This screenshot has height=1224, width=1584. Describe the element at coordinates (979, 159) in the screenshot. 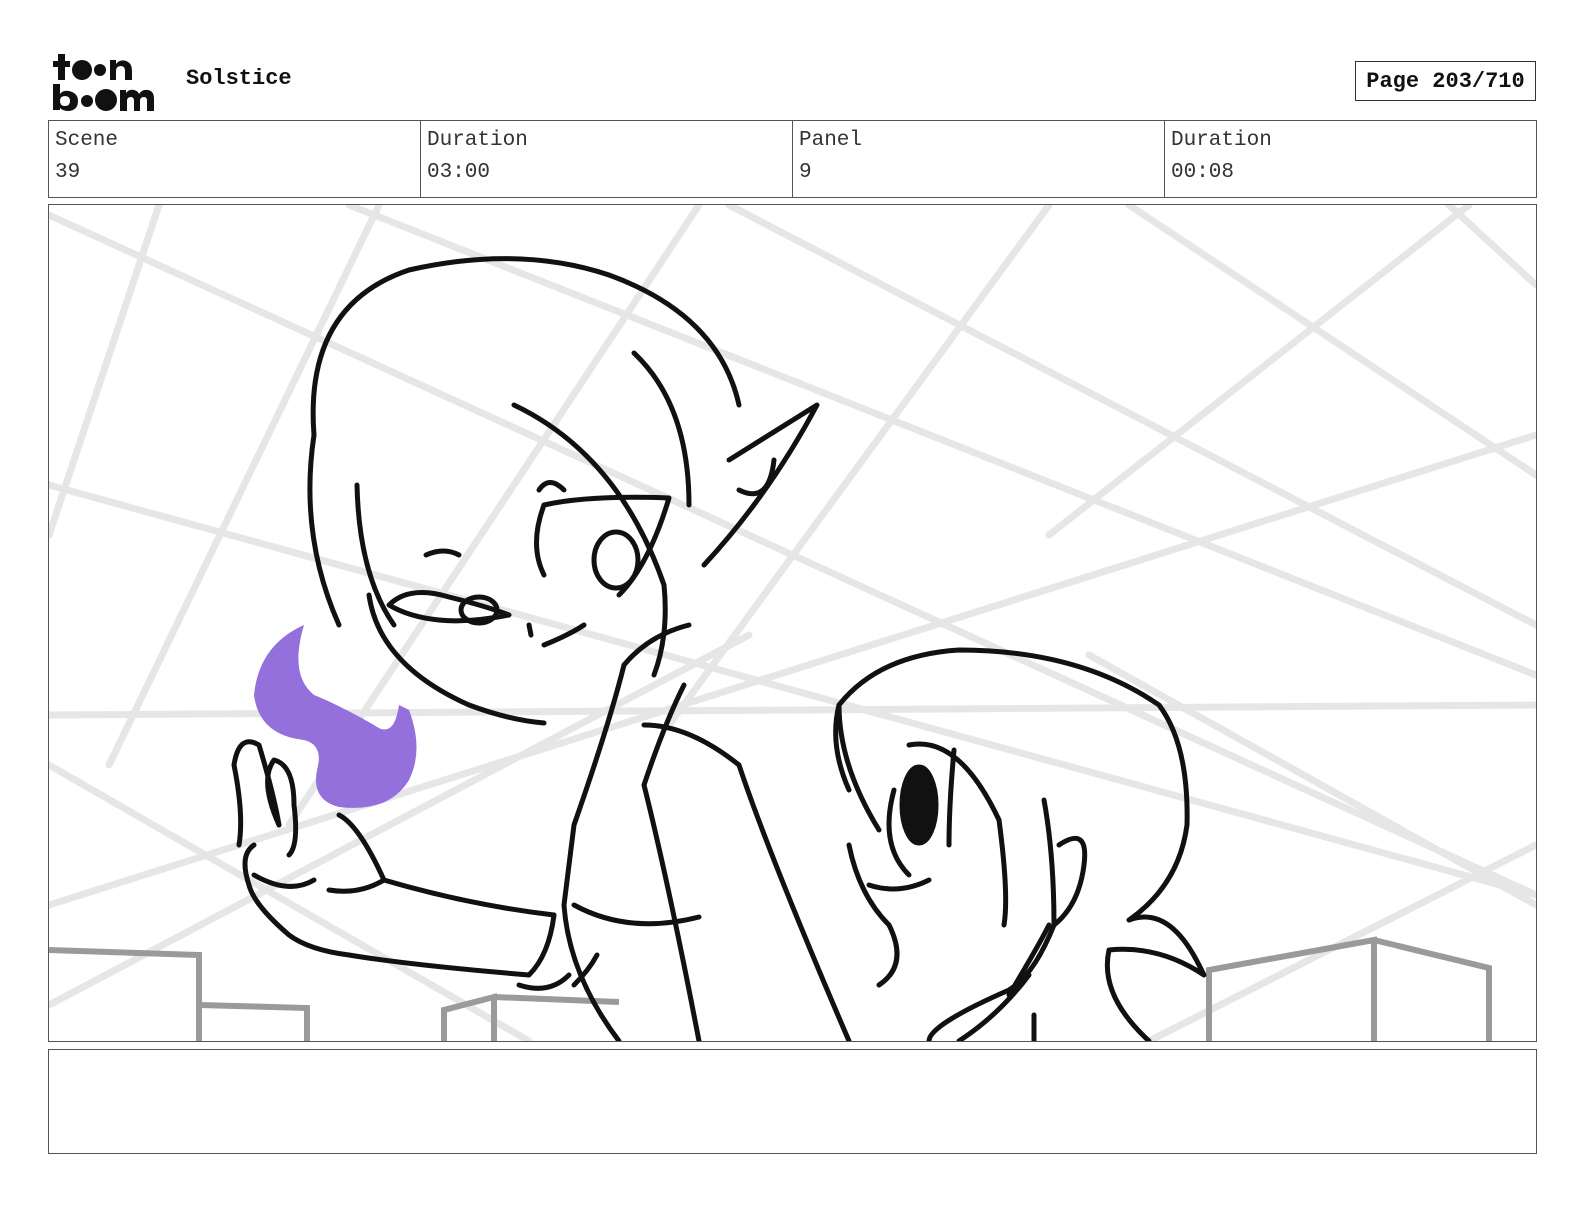

I see `panel-cell: Panel 9` at that location.